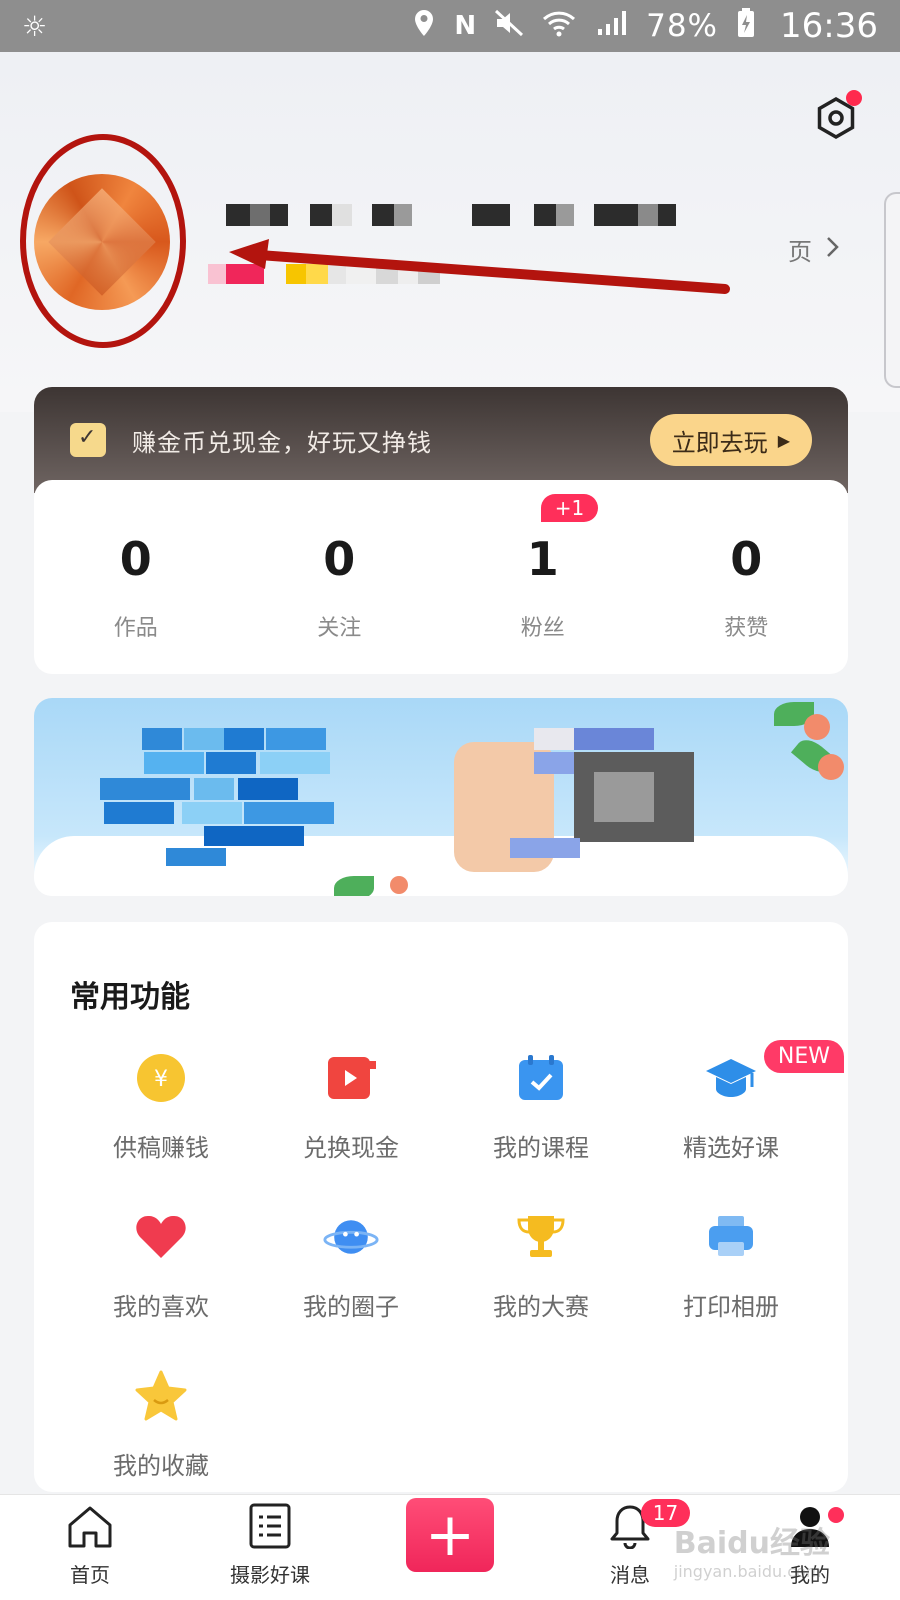 The height and width of the screenshot is (1600, 900). What do you see at coordinates (541, 1265) in the screenshot?
I see `function-my-contests: 我的大赛` at bounding box center [541, 1265].